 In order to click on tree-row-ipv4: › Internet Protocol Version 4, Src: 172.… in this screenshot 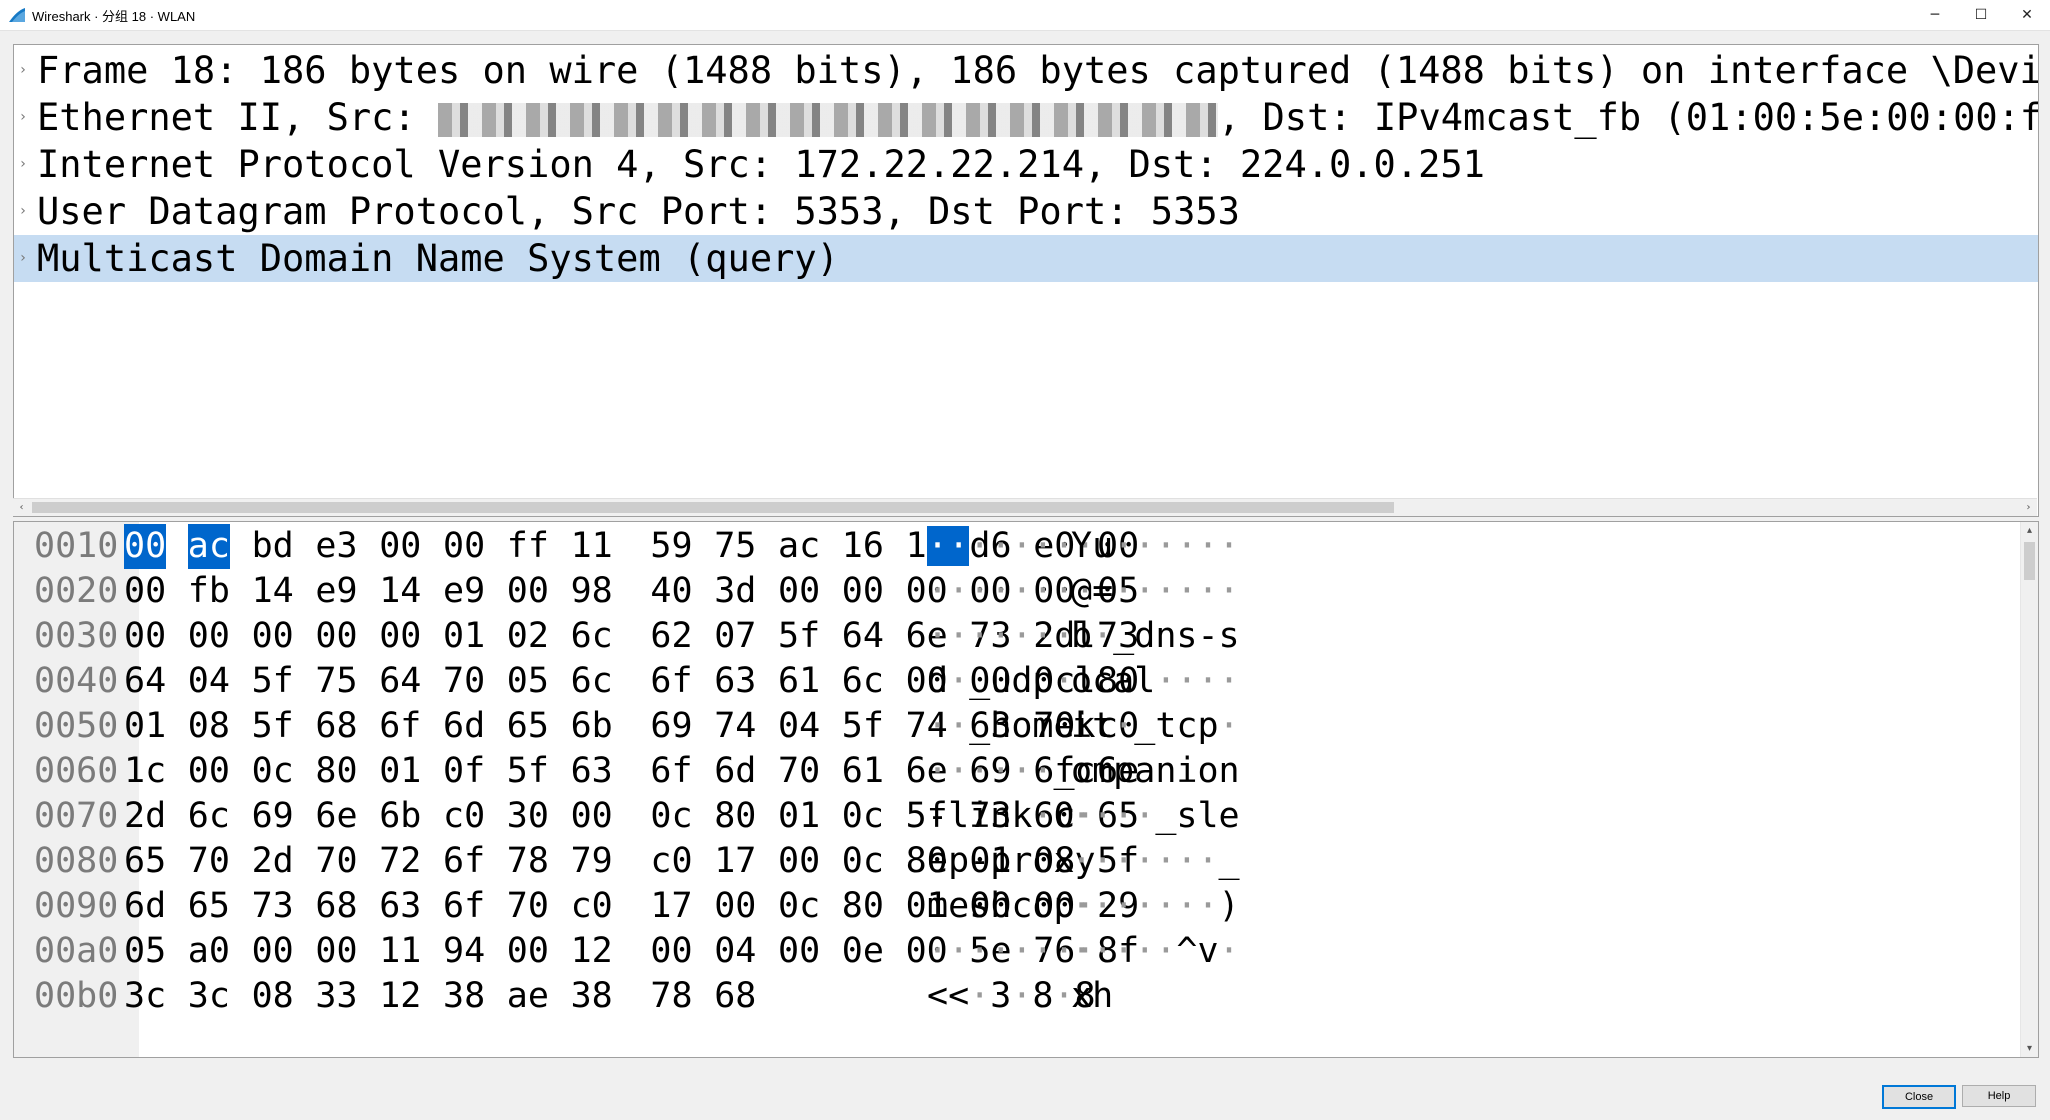, I will do `click(1026, 164)`.